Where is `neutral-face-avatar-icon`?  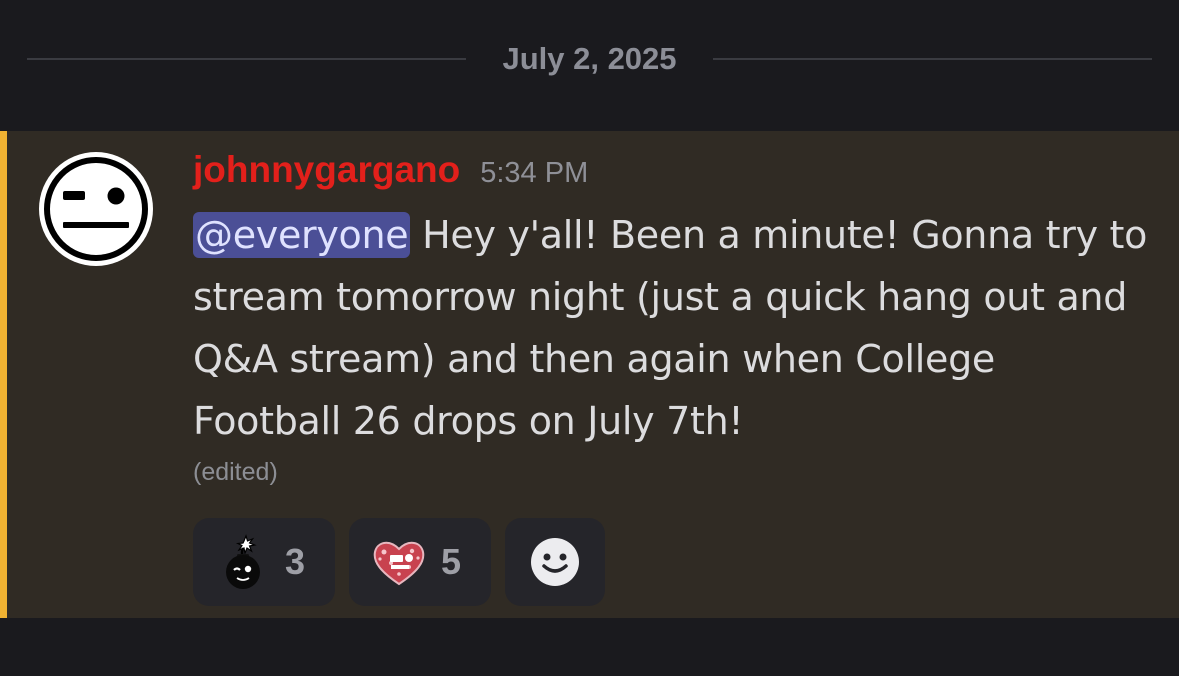
neutral-face-avatar-icon is located at coordinates (96, 209).